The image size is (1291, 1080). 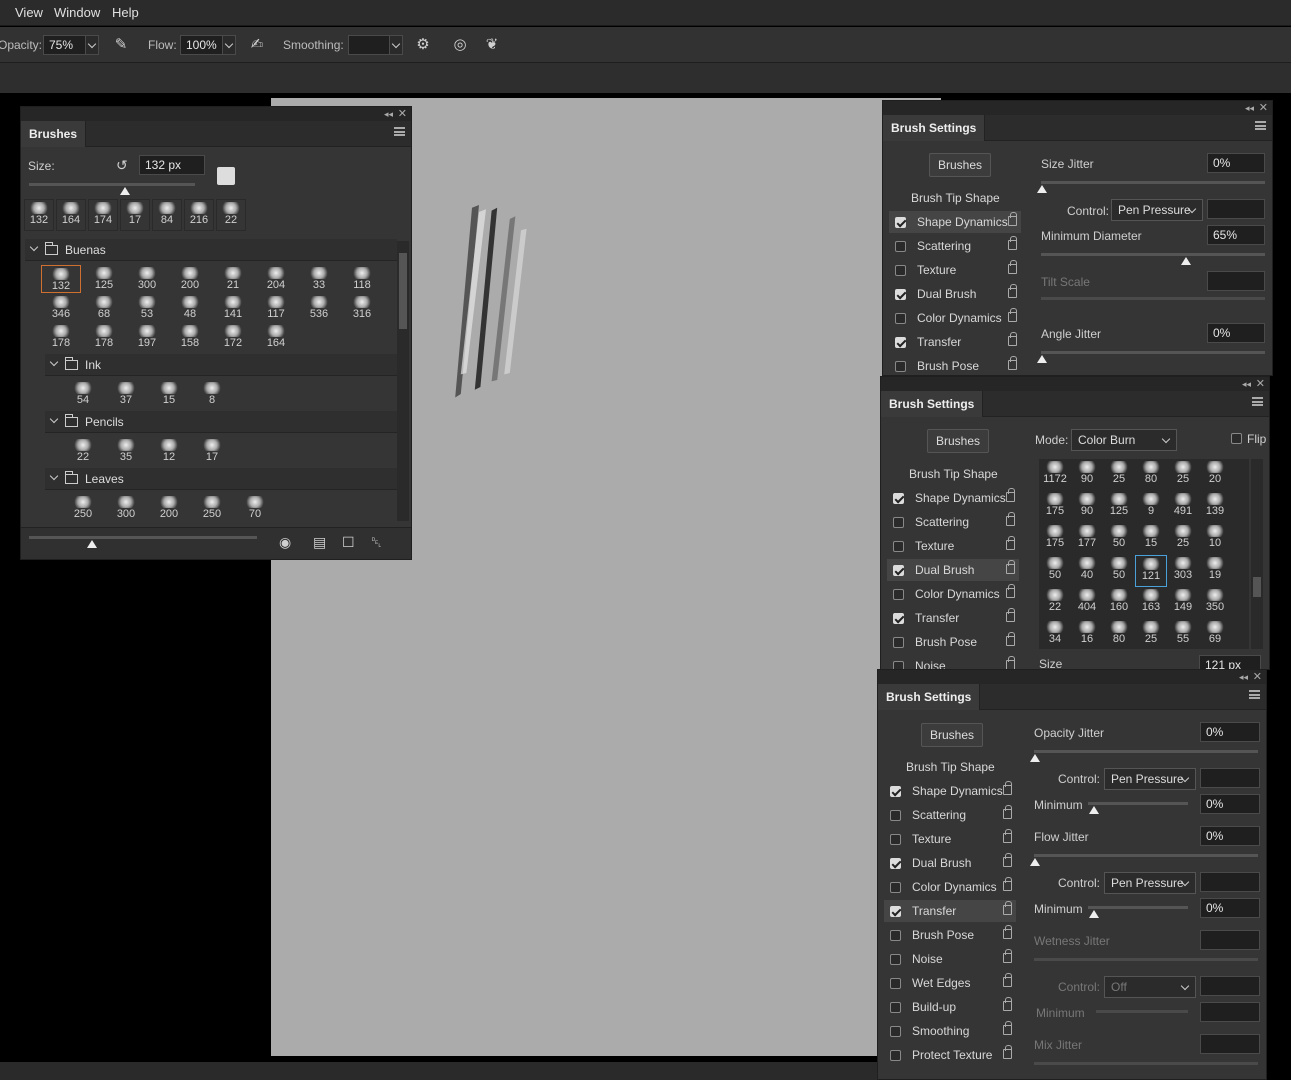 What do you see at coordinates (1087, 507) in the screenshot?
I see `brush-tip: 90` at bounding box center [1087, 507].